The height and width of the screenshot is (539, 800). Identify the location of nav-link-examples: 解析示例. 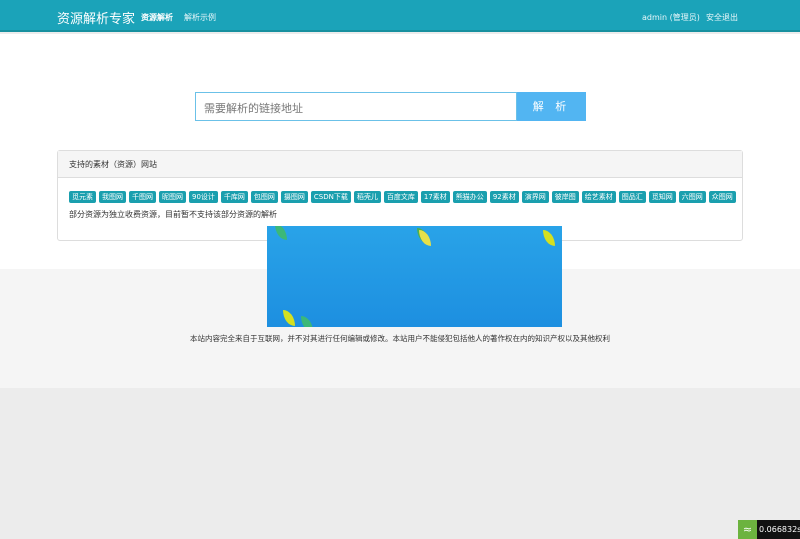
(200, 17).